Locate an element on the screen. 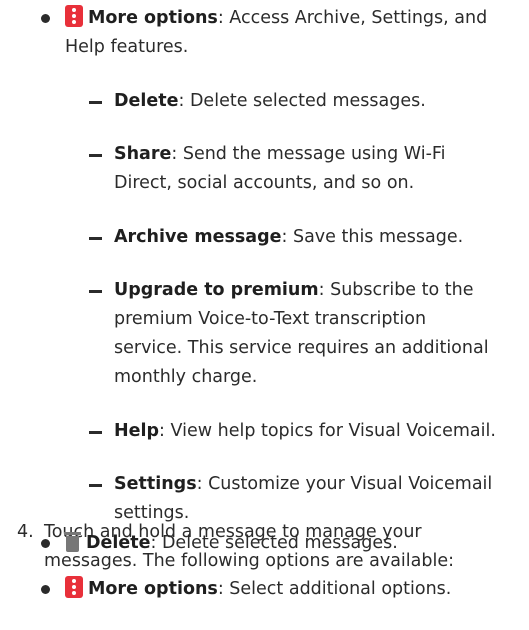 Image resolution: width=529 pixels, height=630 pixels. item-title: Help is located at coordinates (137, 431).